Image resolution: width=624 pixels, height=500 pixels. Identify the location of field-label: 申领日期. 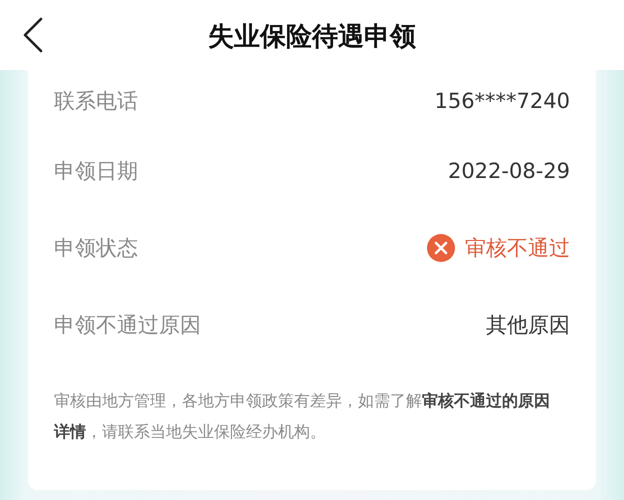
(96, 171).